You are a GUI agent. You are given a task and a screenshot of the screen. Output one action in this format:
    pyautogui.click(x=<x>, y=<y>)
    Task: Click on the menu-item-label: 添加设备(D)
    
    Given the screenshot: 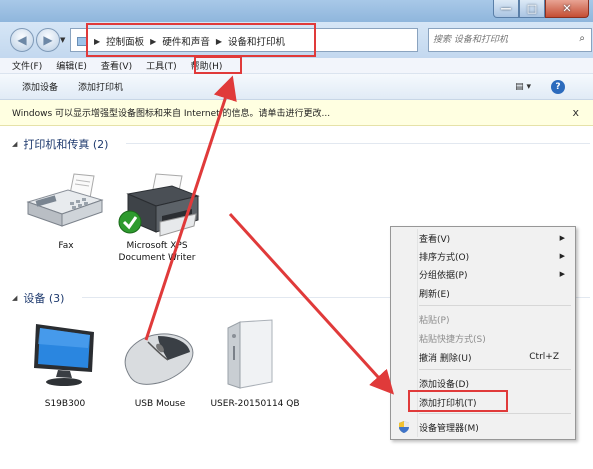 What is the action you would take?
    pyautogui.click(x=444, y=384)
    